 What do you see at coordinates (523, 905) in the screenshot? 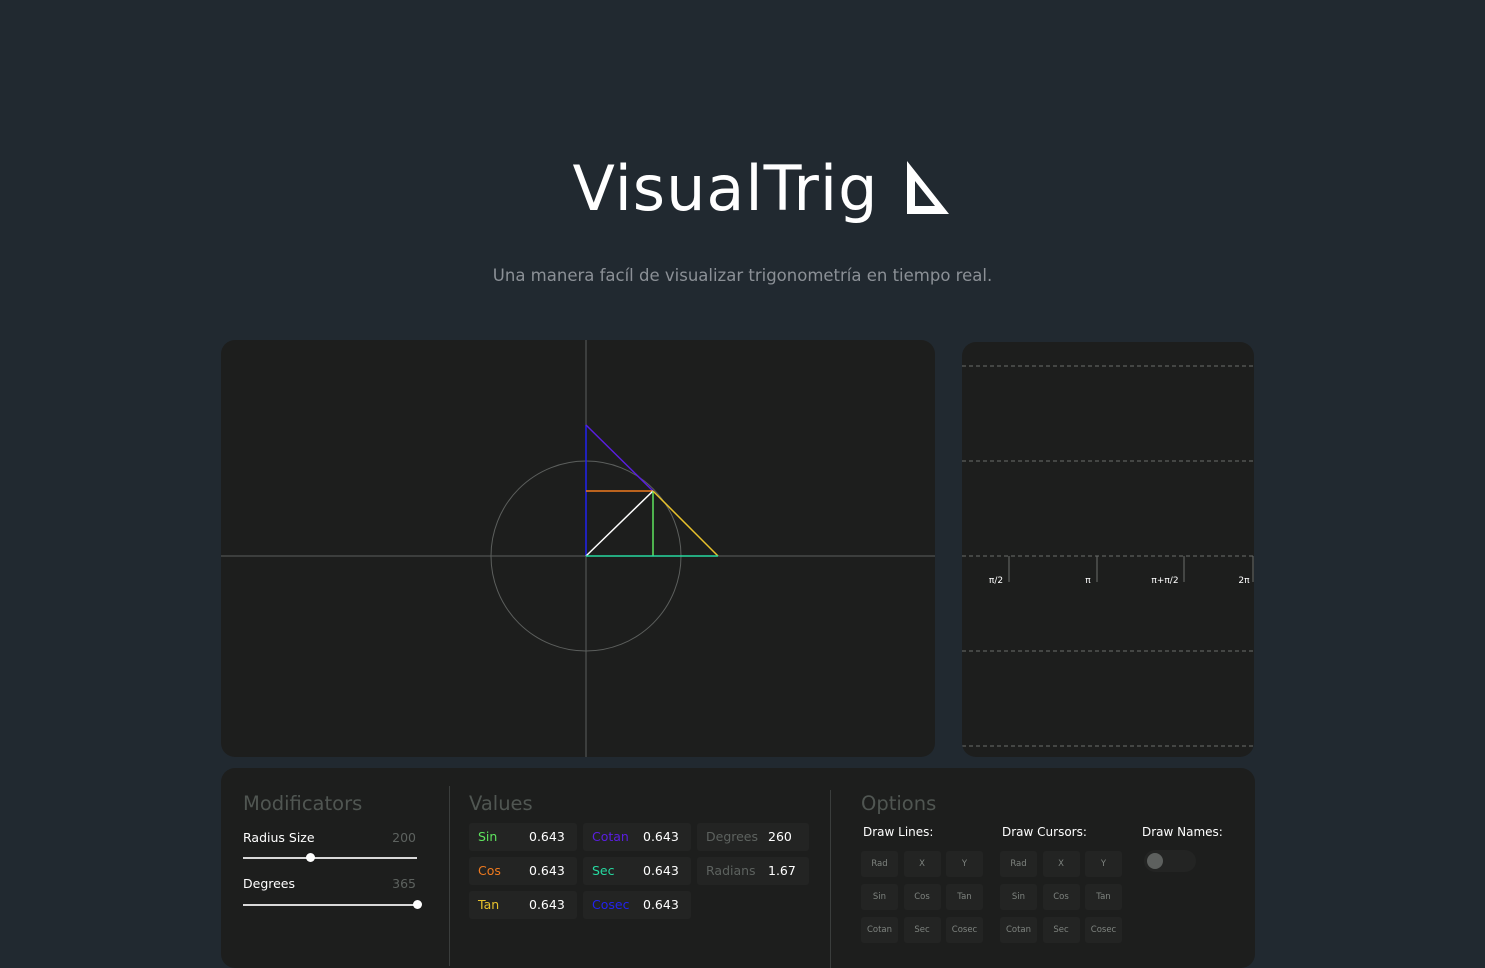
I see `tan-value-cell: Tan 0.643` at bounding box center [523, 905].